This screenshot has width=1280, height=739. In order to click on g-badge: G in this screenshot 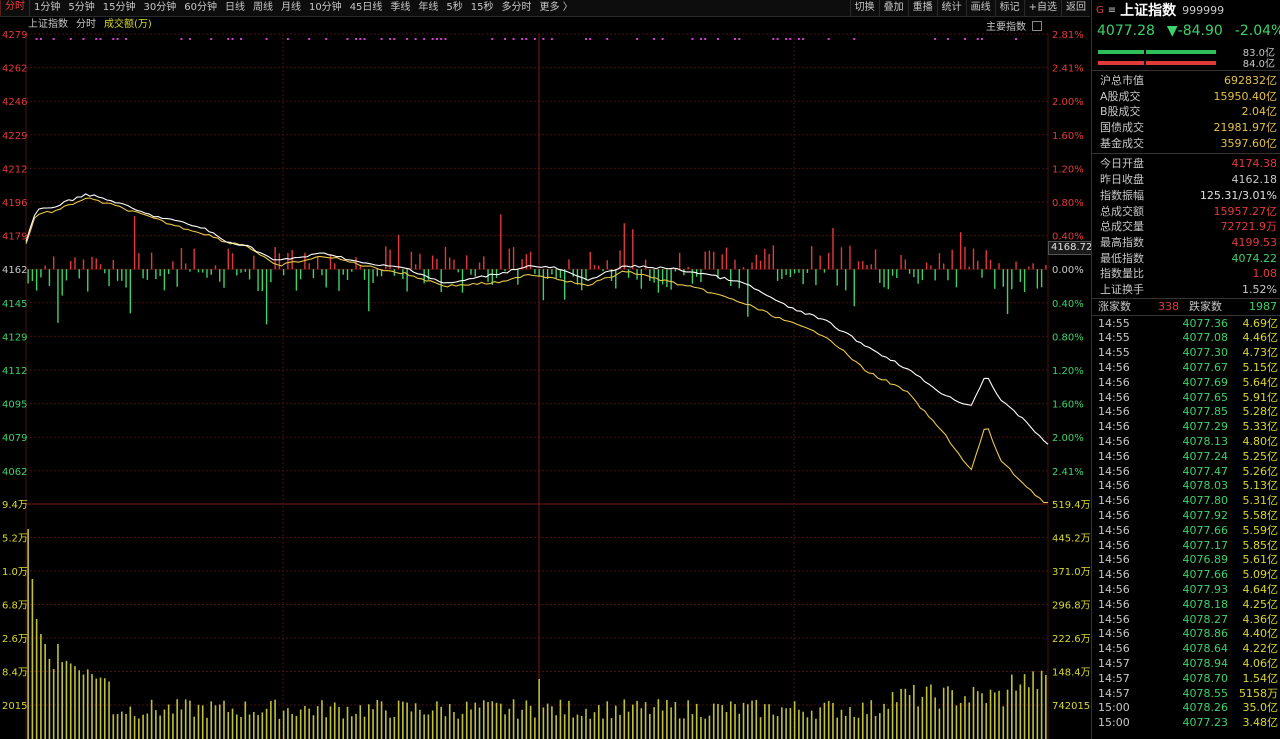, I will do `click(1100, 10)`.